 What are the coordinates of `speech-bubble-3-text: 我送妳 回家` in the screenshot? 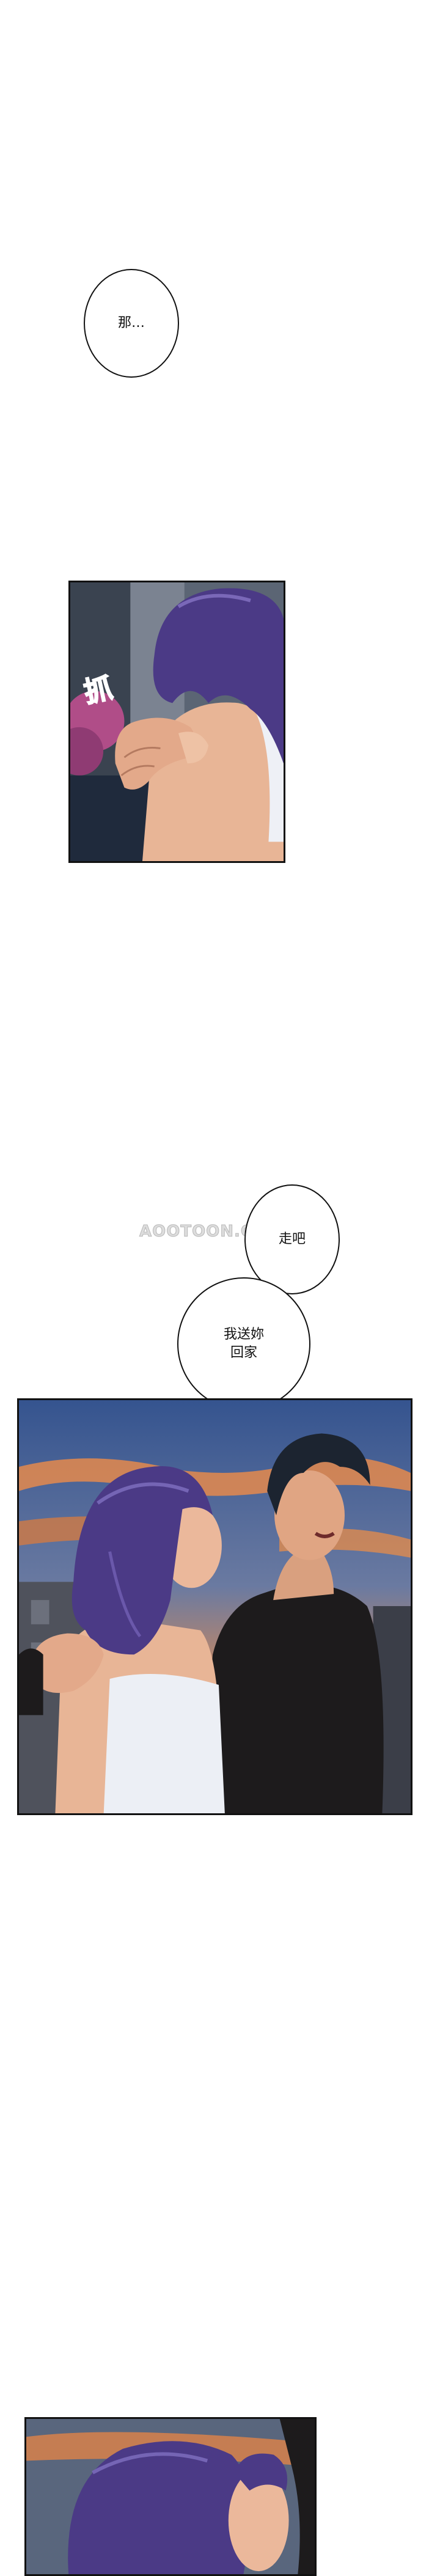 It's located at (244, 1343).